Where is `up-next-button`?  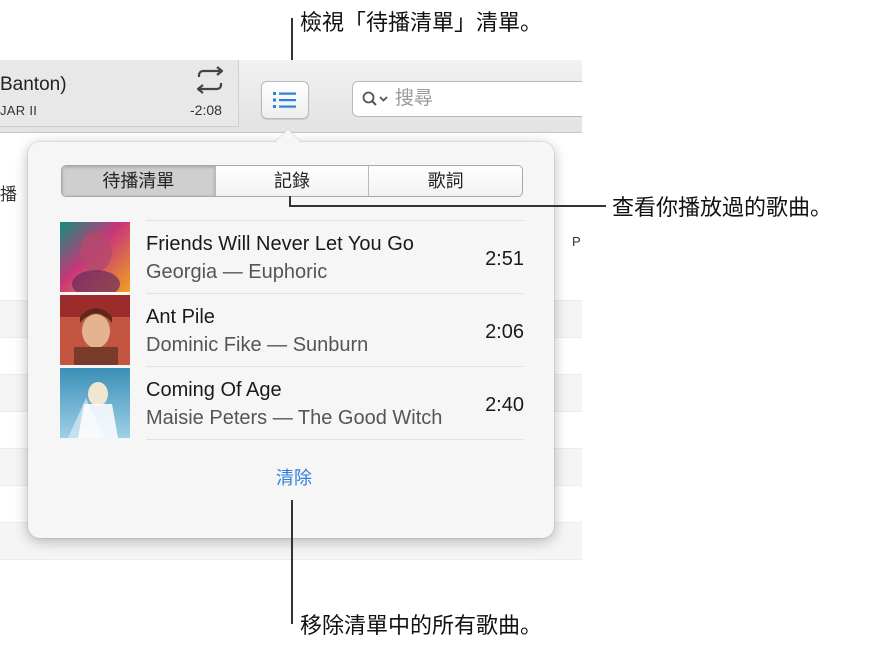 up-next-button is located at coordinates (285, 100).